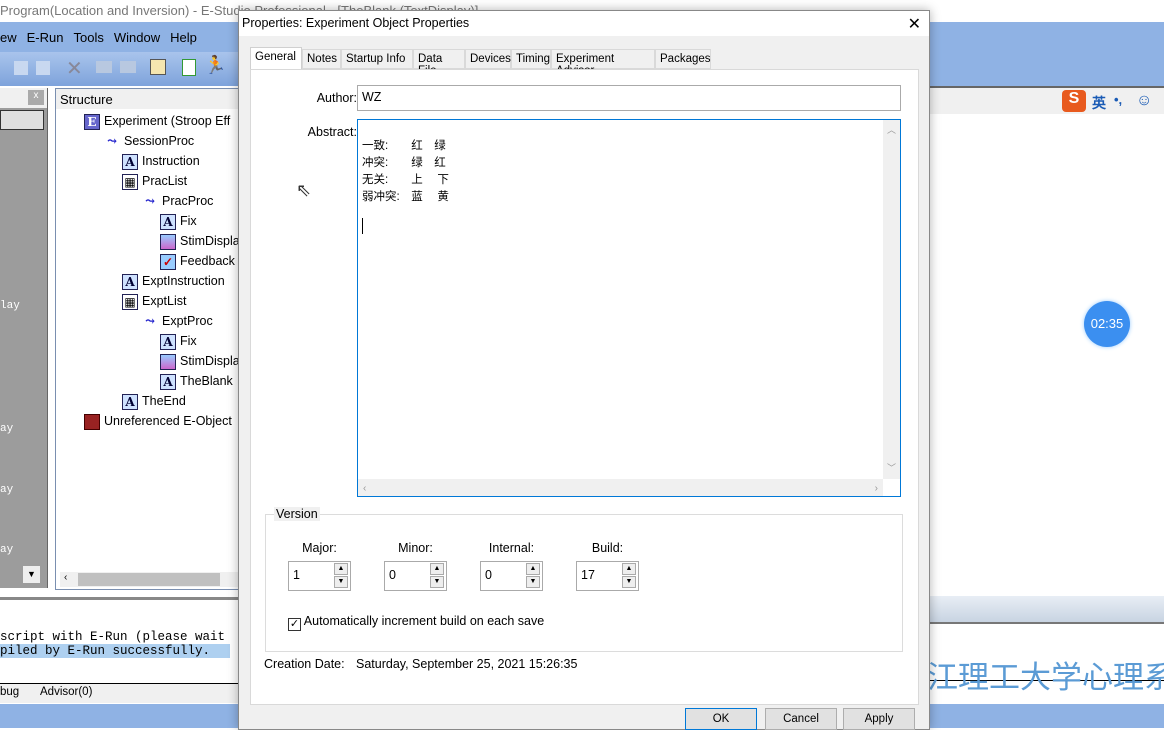 The width and height of the screenshot is (1164, 730). Describe the element at coordinates (104, 67) in the screenshot. I see `undo-icon` at that location.